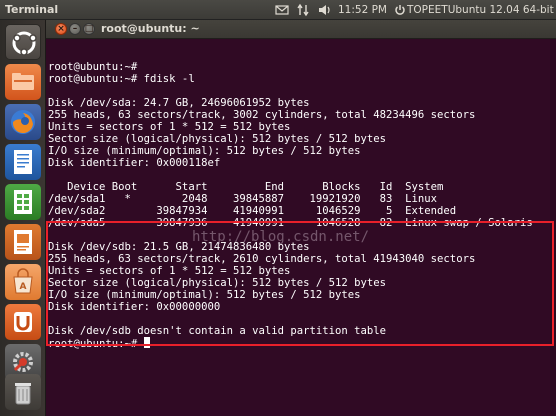 This screenshot has height=416, width=556. Describe the element at coordinates (93, 67) in the screenshot. I see `terminal-line: root@ubuntu:~#` at that location.